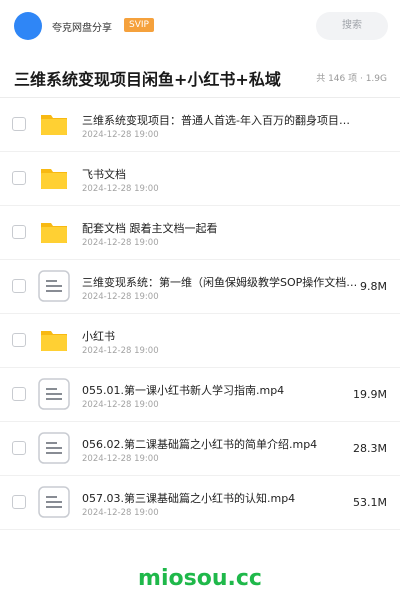 The height and width of the screenshot is (600, 400). I want to click on file-name: 小红书, so click(220, 336).